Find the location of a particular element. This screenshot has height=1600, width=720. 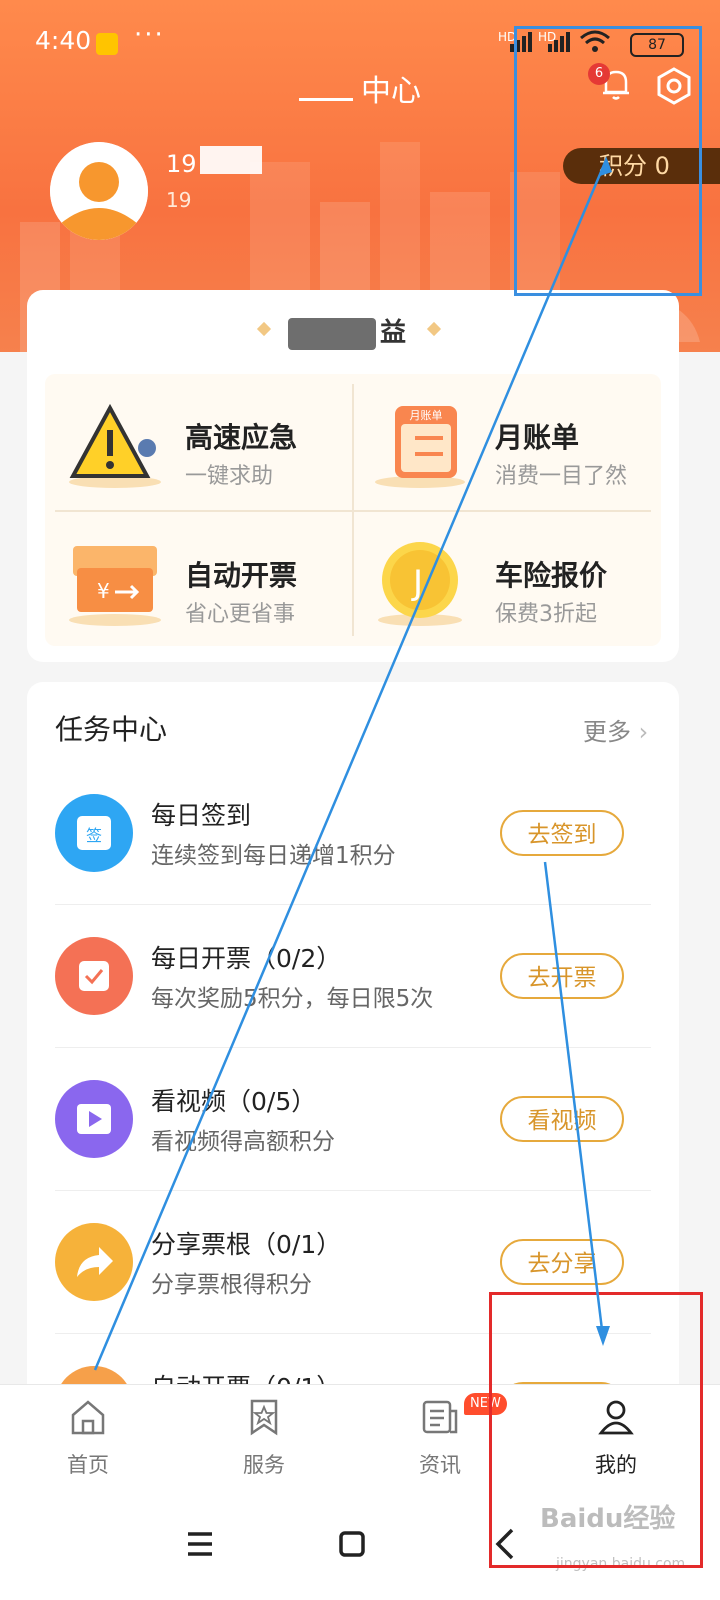

benefit-title: 自动开票 is located at coordinates (241, 575).